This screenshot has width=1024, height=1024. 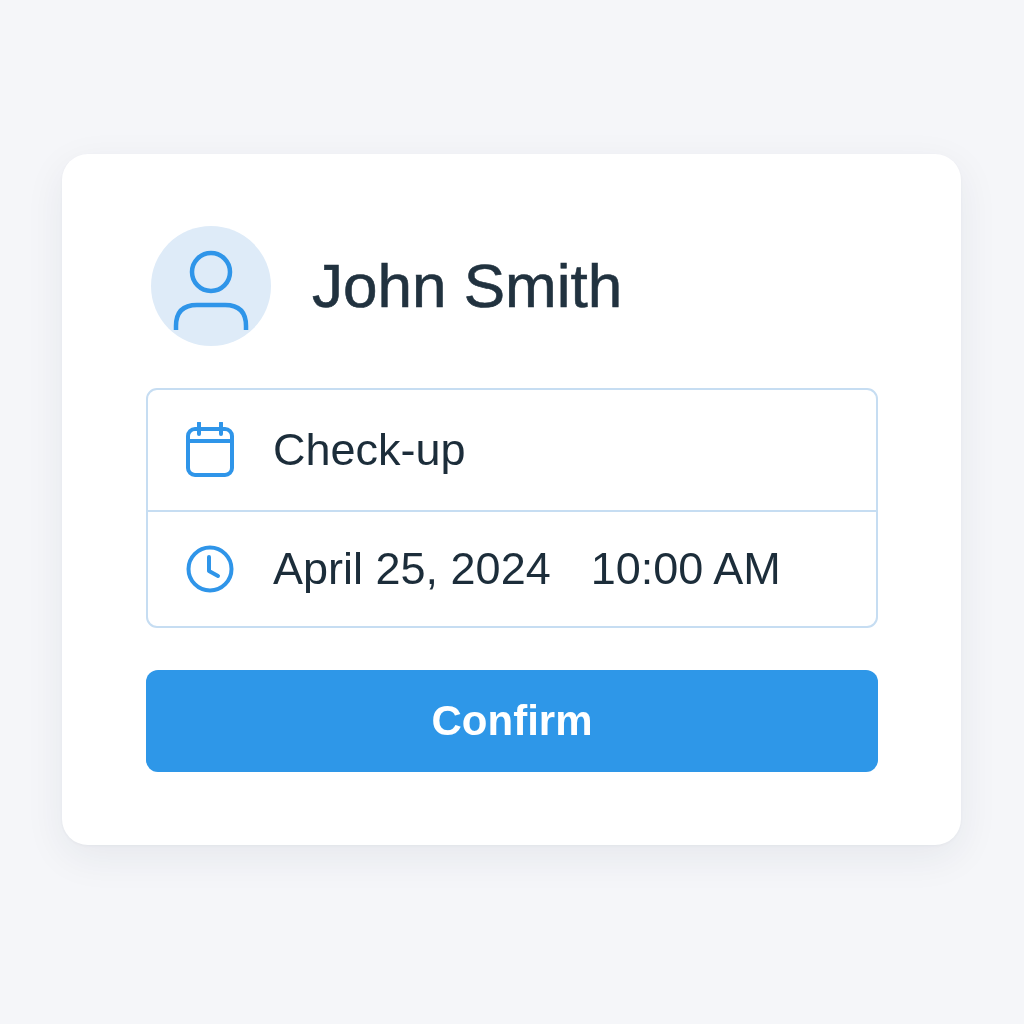 What do you see at coordinates (512, 721) in the screenshot?
I see `confirm-button: Confirm` at bounding box center [512, 721].